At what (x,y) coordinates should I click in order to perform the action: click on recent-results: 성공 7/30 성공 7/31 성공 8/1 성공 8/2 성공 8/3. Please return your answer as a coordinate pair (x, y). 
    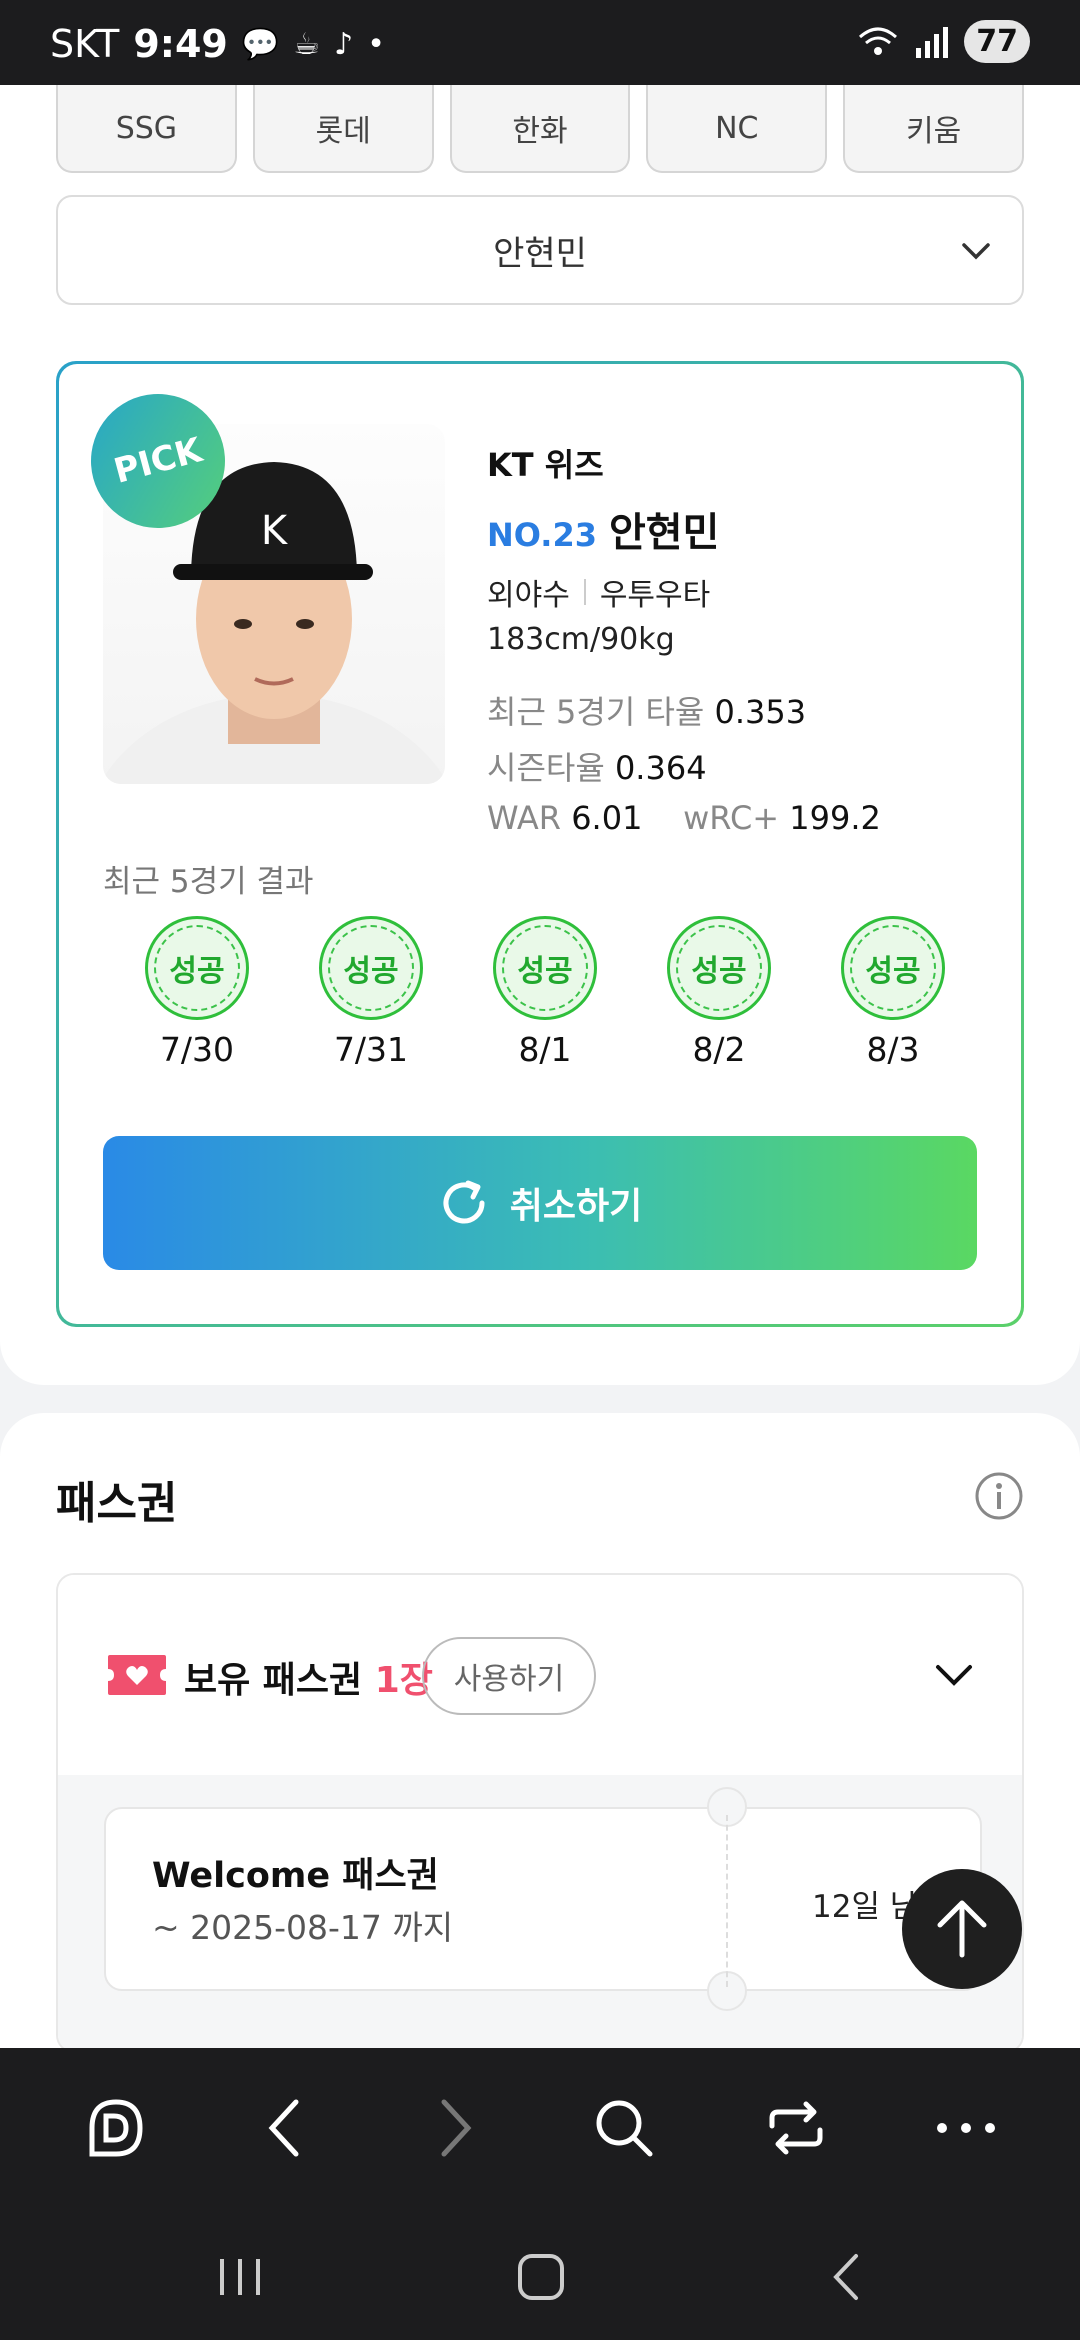
    Looking at the image, I should click on (545, 992).